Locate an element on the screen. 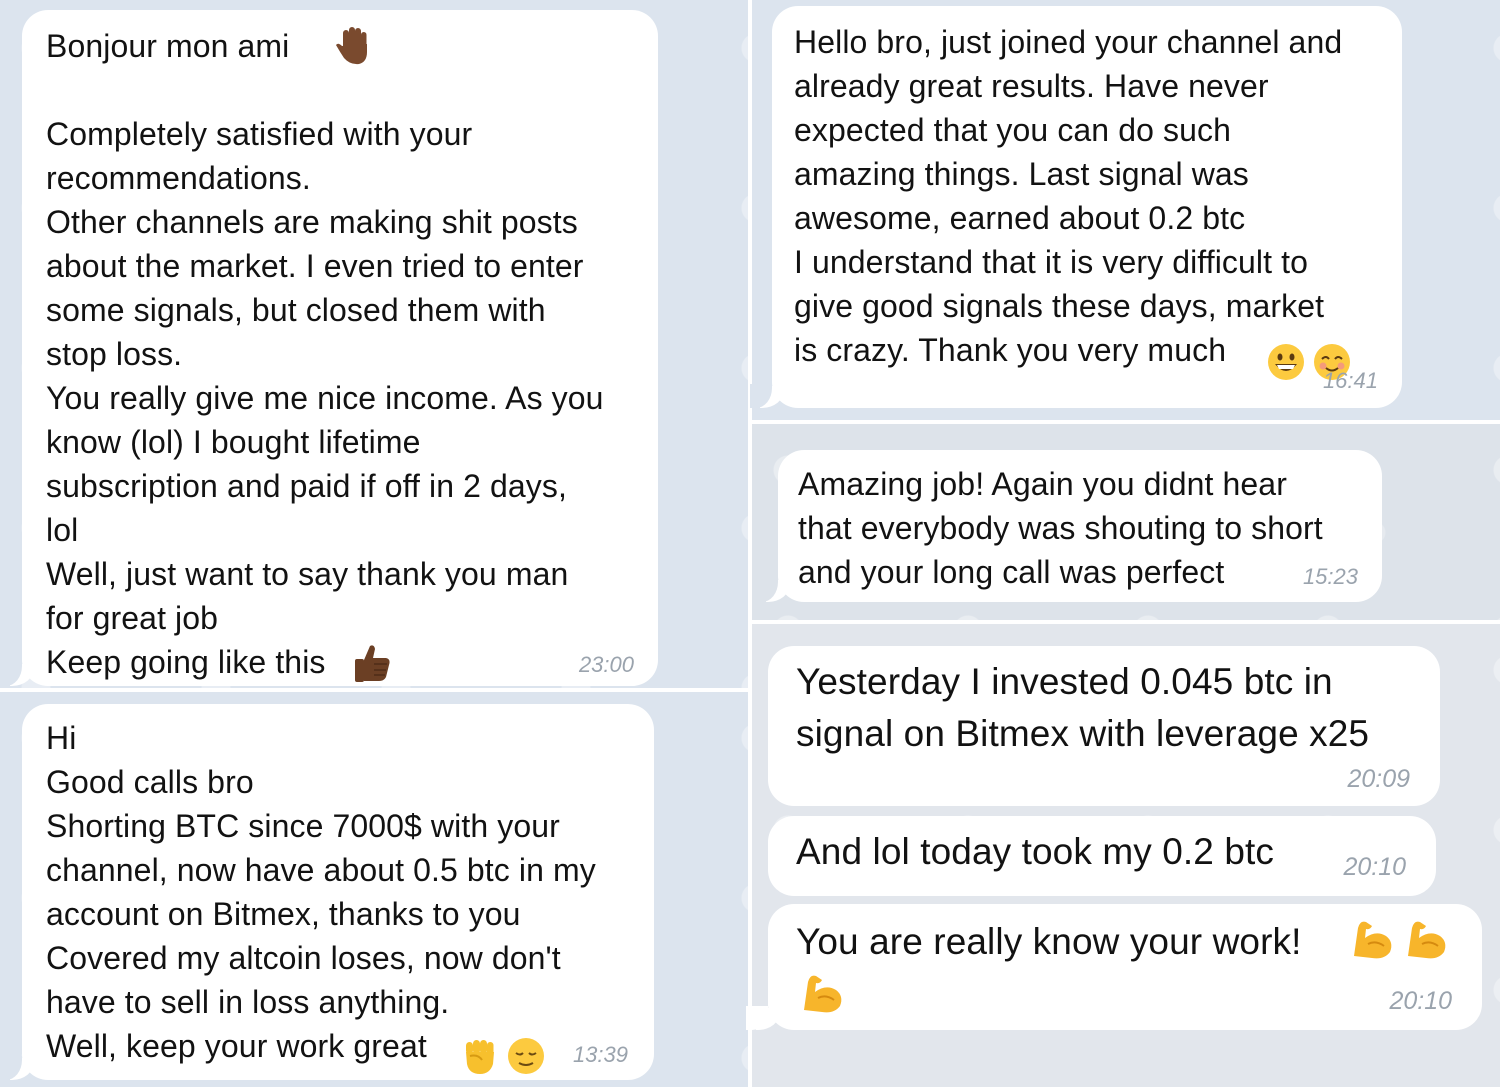  message-time: 16:41 is located at coordinates (1350, 380).